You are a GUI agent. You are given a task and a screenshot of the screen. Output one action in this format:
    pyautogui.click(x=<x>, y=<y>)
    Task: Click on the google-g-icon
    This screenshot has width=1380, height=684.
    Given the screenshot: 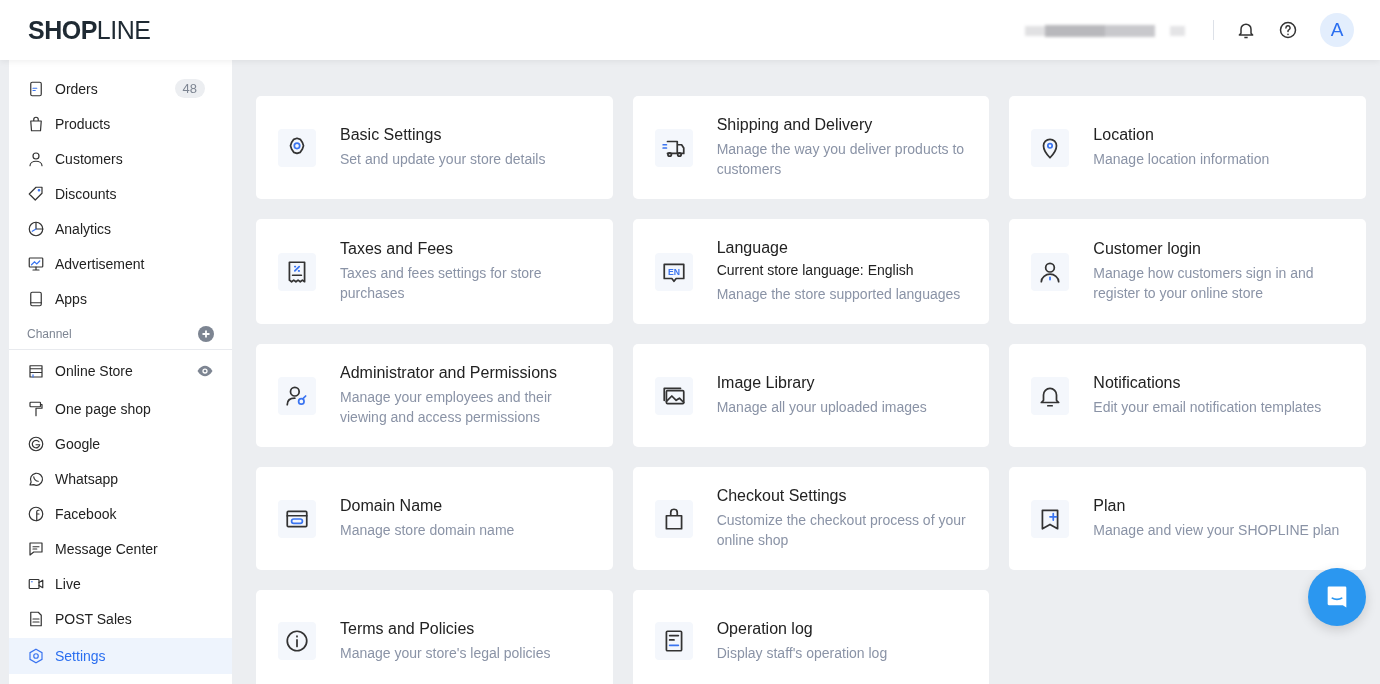 What is the action you would take?
    pyautogui.click(x=36, y=443)
    